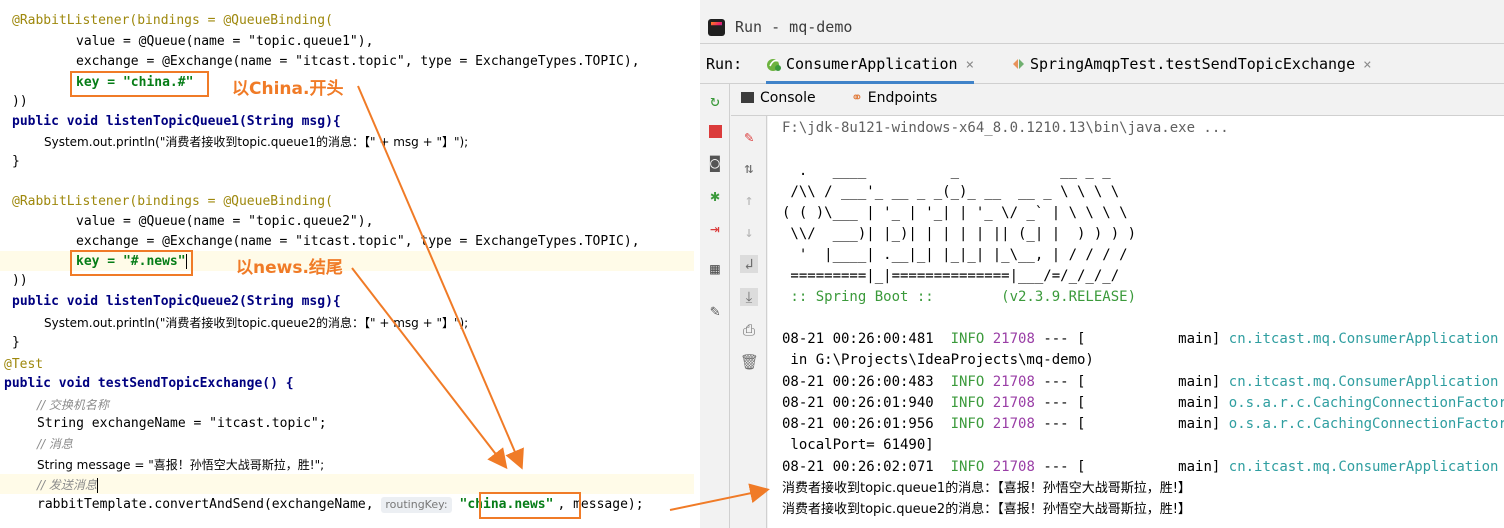 The width and height of the screenshot is (1504, 528). I want to click on news-key-highlight-box, so click(131, 263).